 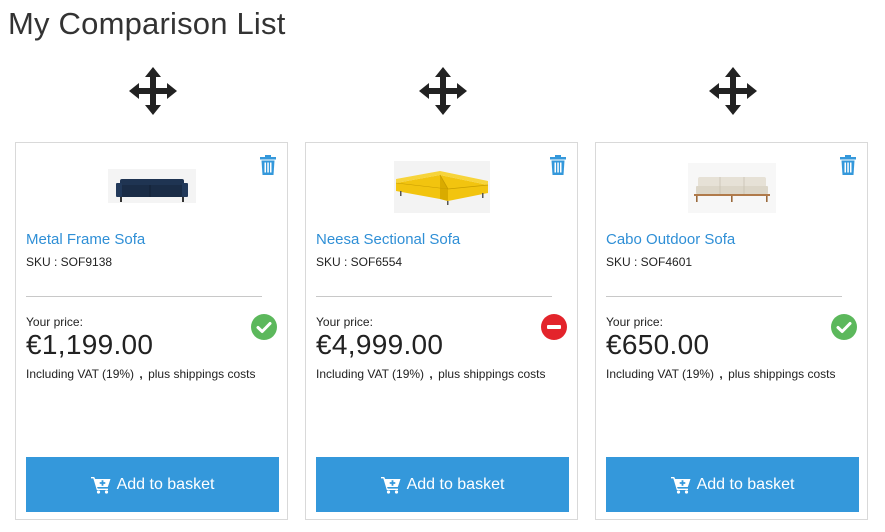 What do you see at coordinates (388, 239) in the screenshot?
I see `product-name-link: Neesa Sectional Sofa` at bounding box center [388, 239].